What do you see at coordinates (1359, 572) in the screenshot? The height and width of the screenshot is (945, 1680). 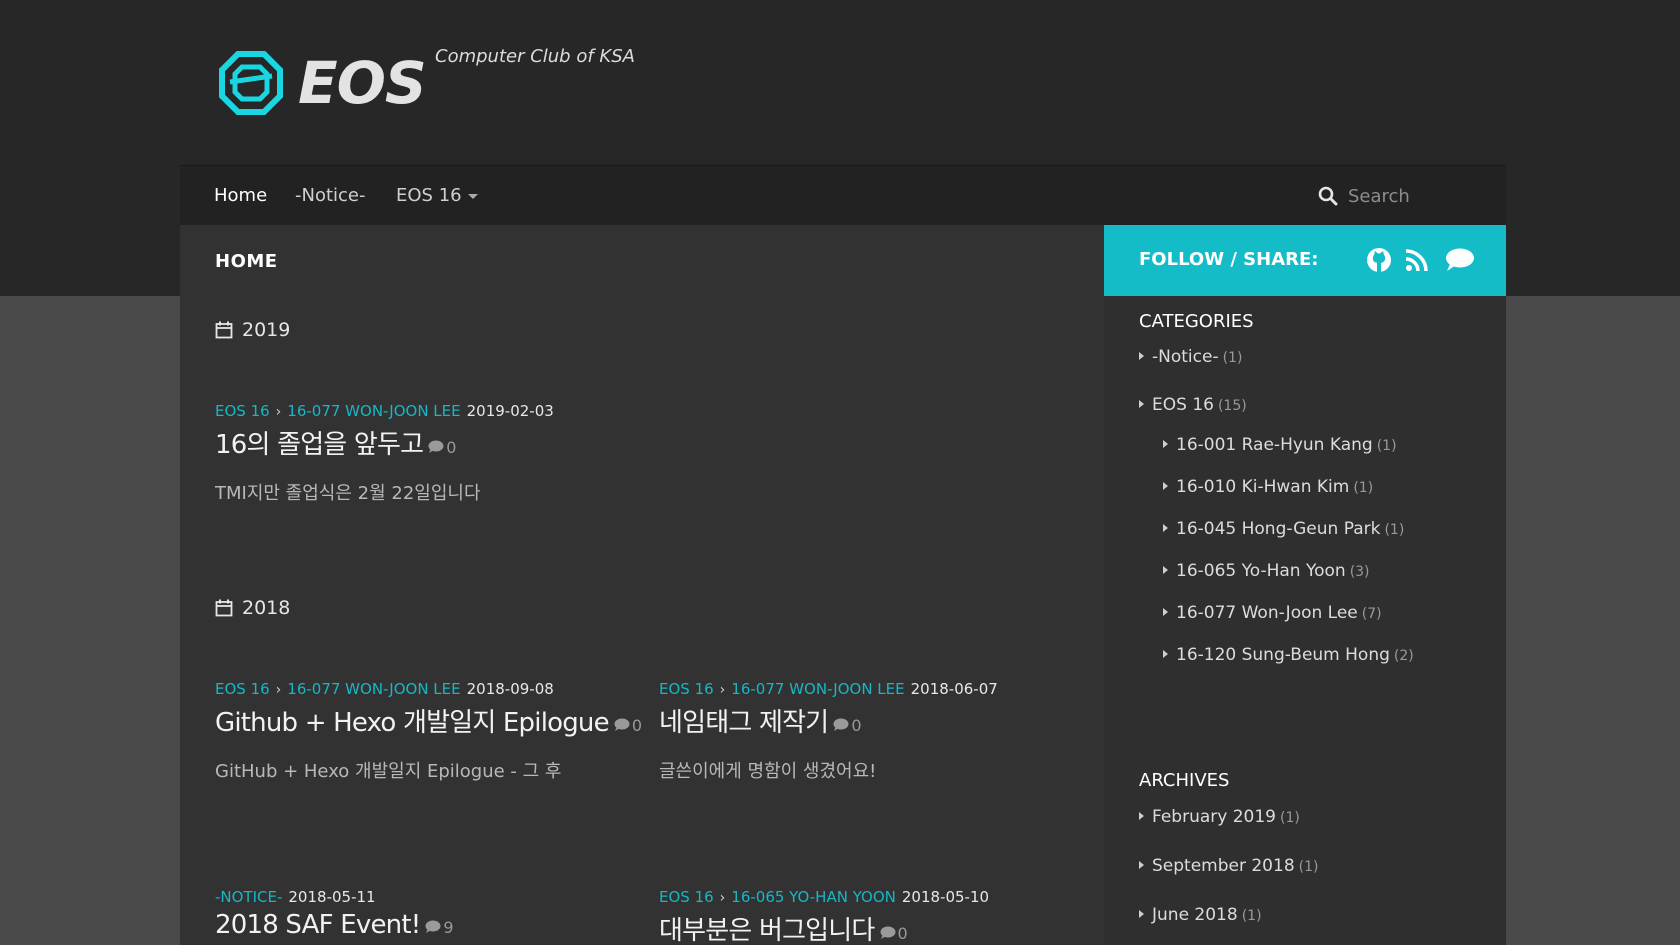 I see `category-count: (3)` at bounding box center [1359, 572].